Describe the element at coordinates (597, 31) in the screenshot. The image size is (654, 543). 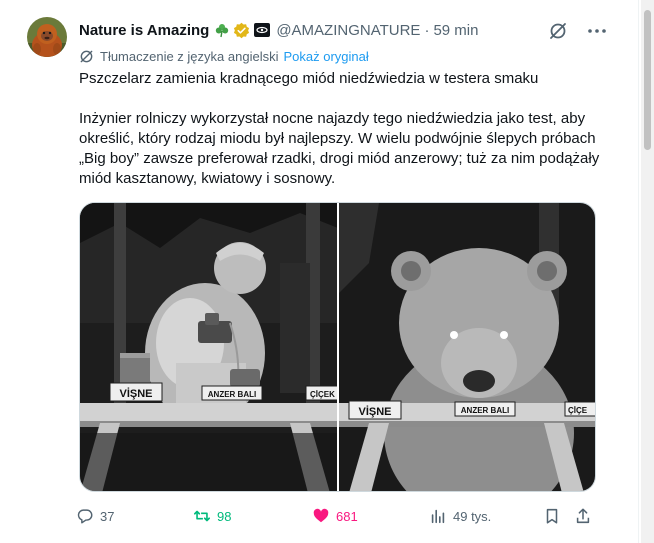
I see `more-icon` at that location.